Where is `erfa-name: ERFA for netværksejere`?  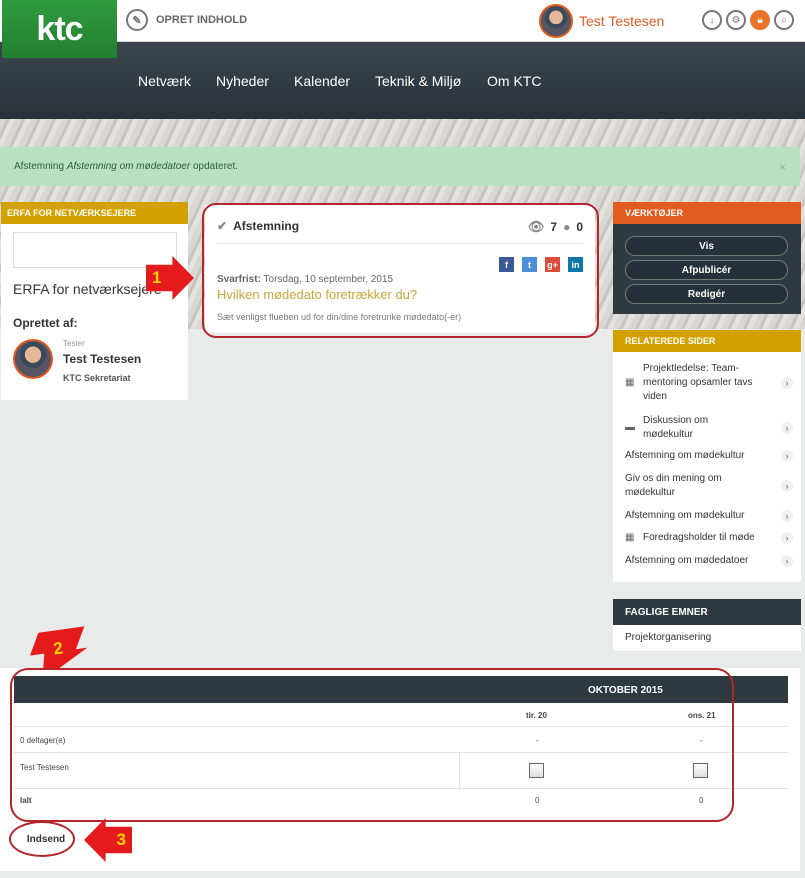
erfa-name: ERFA for netværksejere is located at coordinates (87, 289).